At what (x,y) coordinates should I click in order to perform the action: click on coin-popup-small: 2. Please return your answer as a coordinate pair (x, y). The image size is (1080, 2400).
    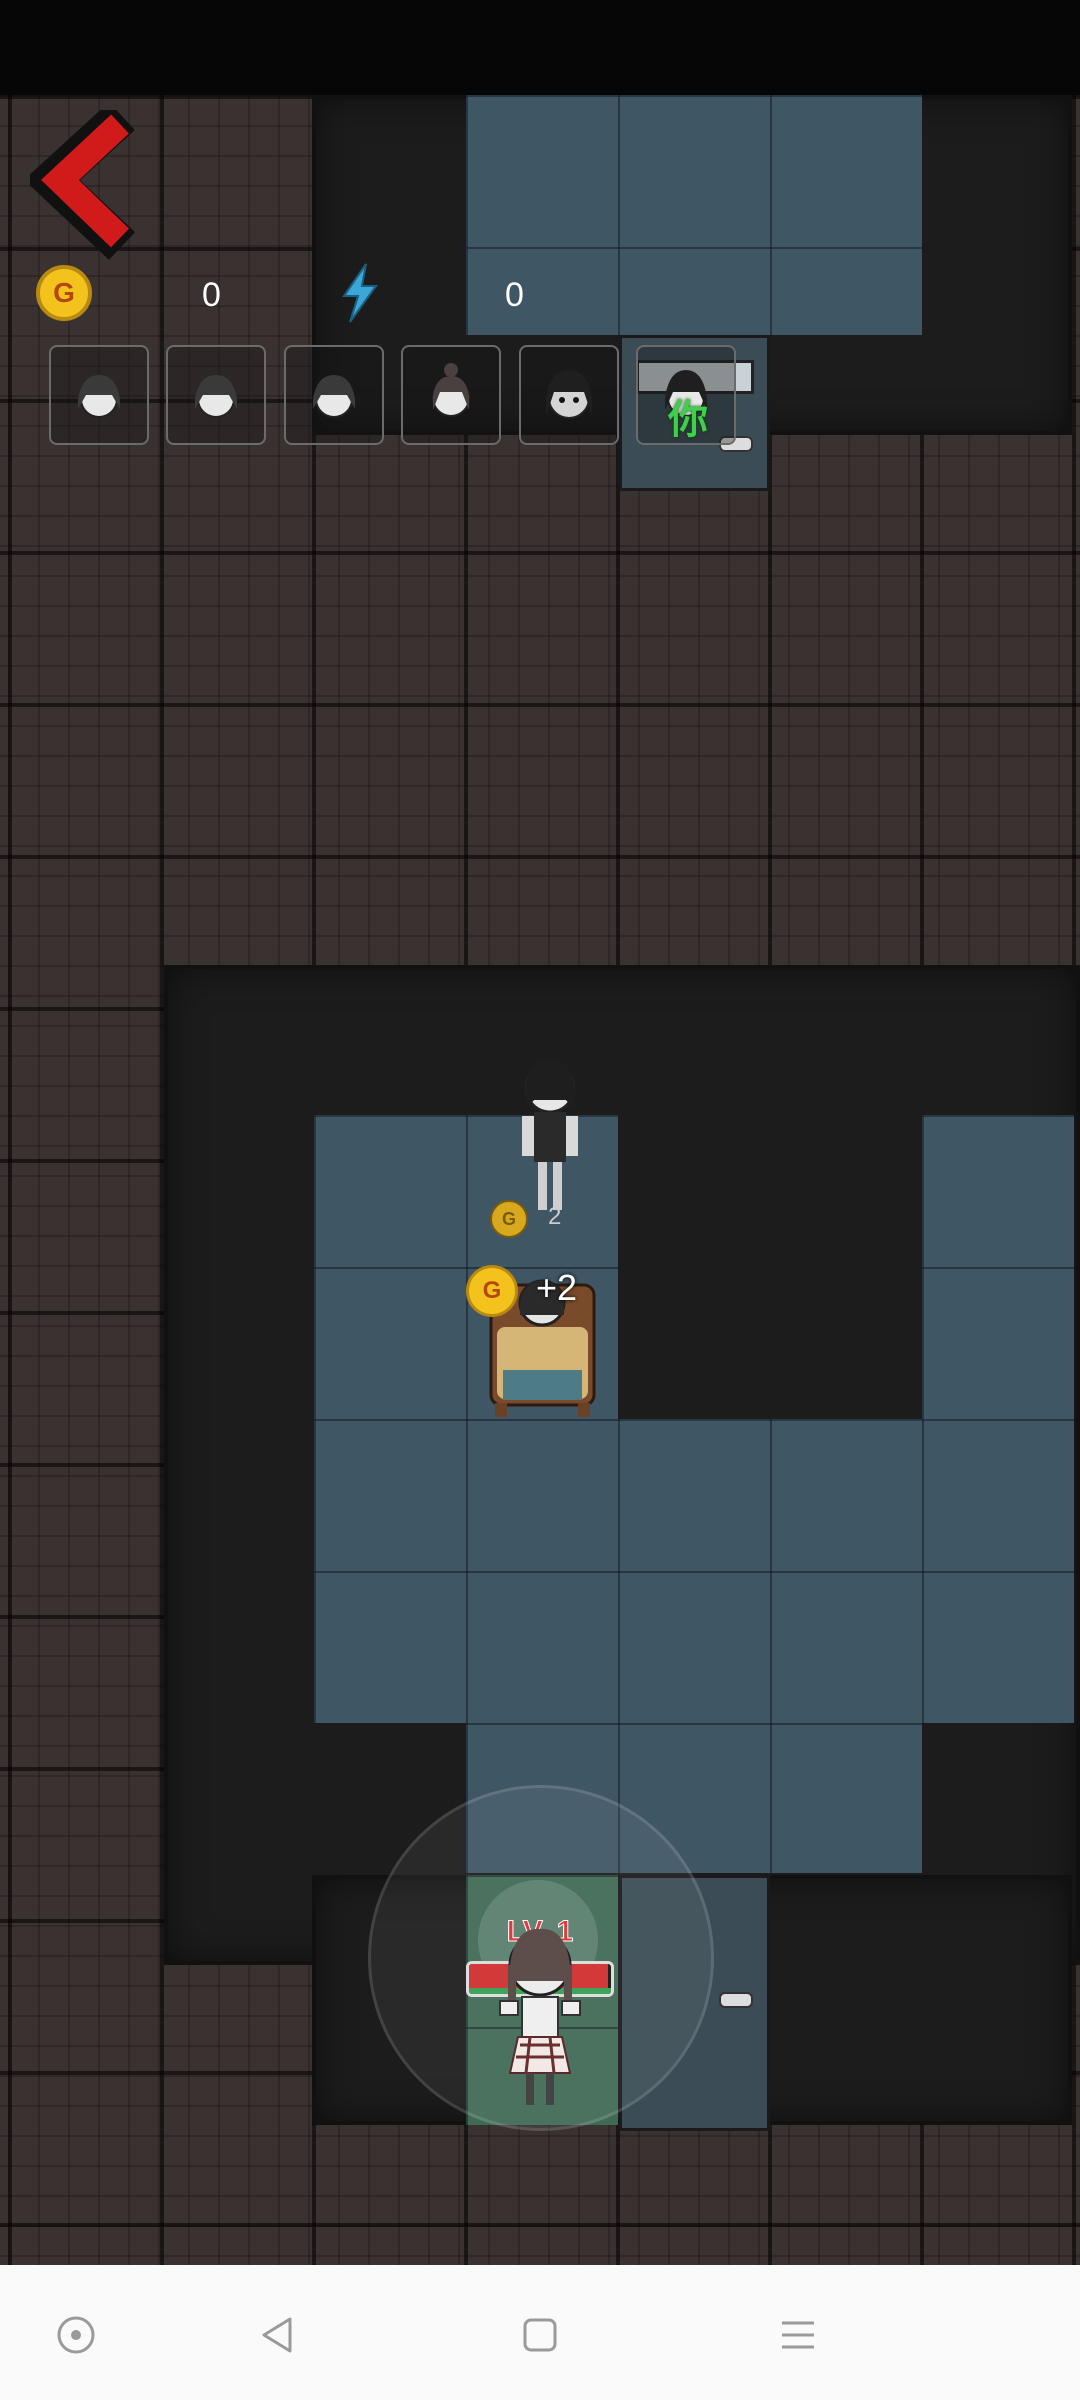
    Looking at the image, I should click on (555, 1216).